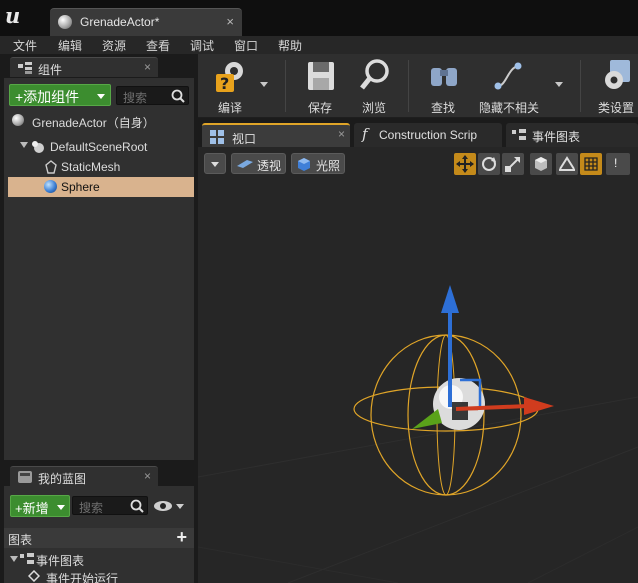 This screenshot has height=583, width=638. What do you see at coordinates (264, 84) in the screenshot?
I see `compile-options-chevron-icon` at bounding box center [264, 84].